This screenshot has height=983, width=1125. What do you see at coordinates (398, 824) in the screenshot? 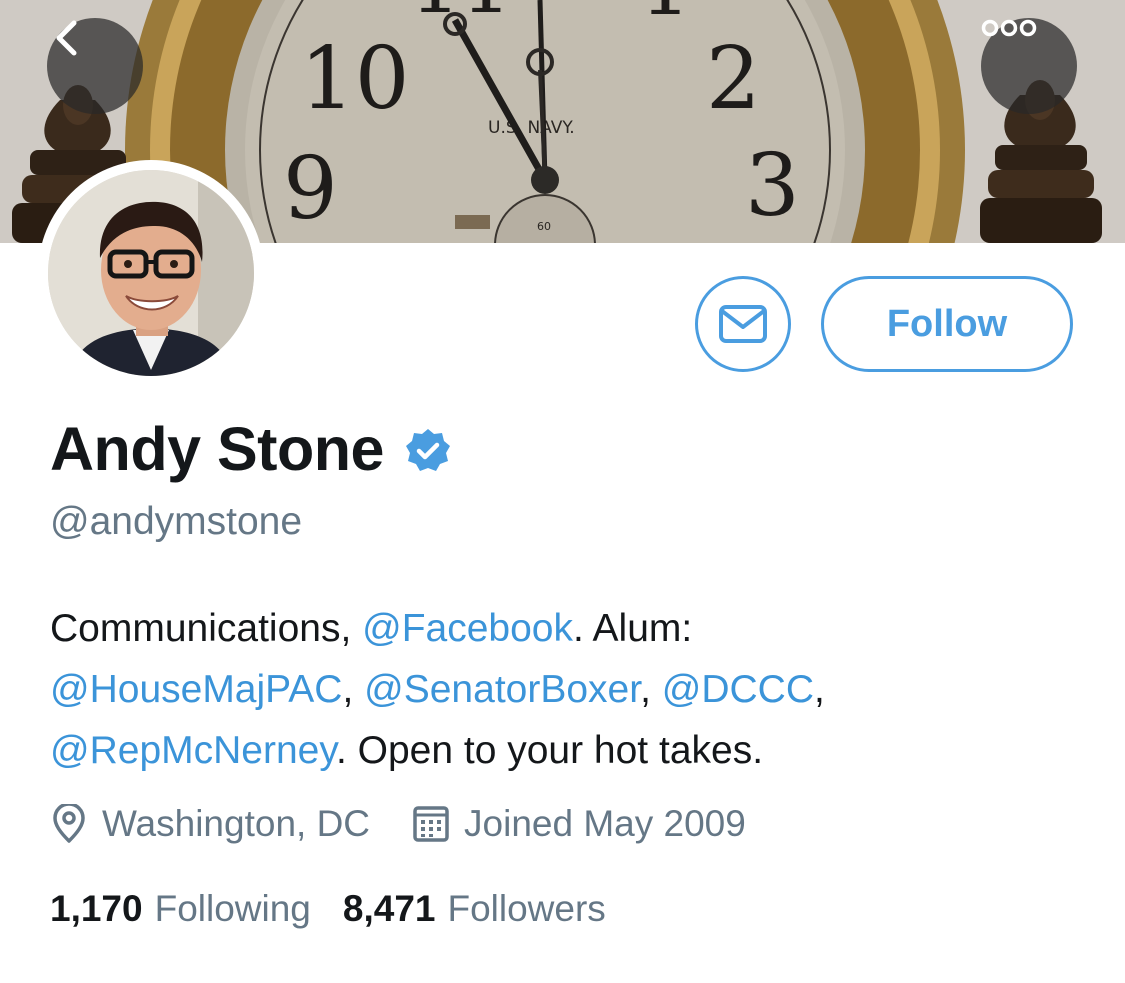
I see `profile-meta: Washington, DC Joined May 2009` at bounding box center [398, 824].